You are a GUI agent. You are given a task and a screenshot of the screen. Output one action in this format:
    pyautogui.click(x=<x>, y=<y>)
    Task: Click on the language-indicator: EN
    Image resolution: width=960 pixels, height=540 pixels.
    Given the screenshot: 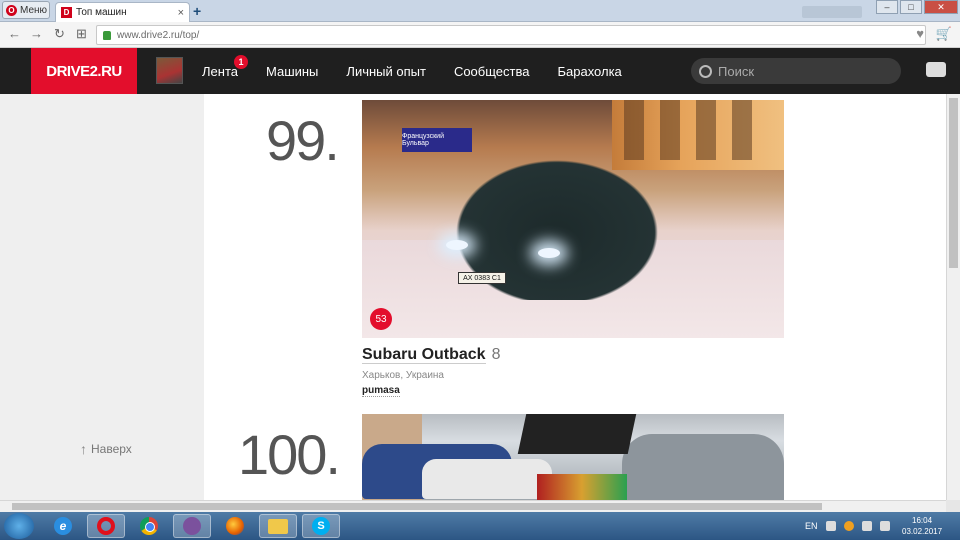 What is the action you would take?
    pyautogui.click(x=811, y=526)
    